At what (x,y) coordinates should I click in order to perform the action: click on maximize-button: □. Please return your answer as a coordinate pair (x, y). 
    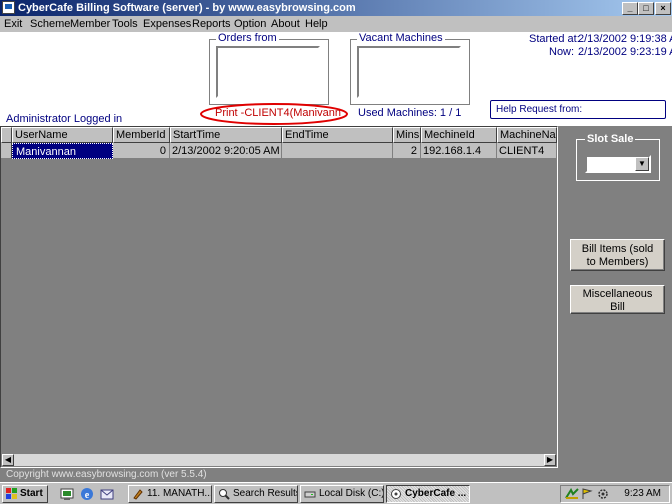
    Looking at the image, I should click on (646, 8).